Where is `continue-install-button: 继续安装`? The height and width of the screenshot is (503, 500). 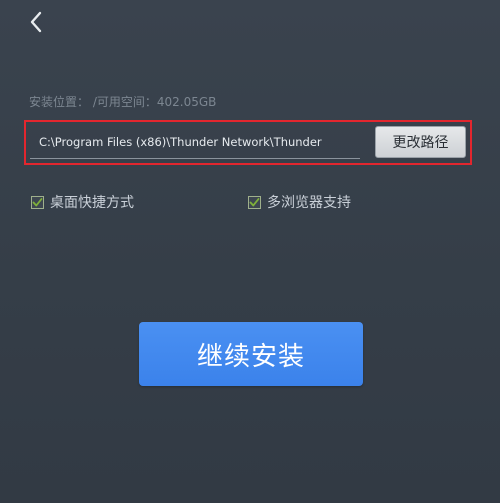 continue-install-button: 继续安装 is located at coordinates (251, 354).